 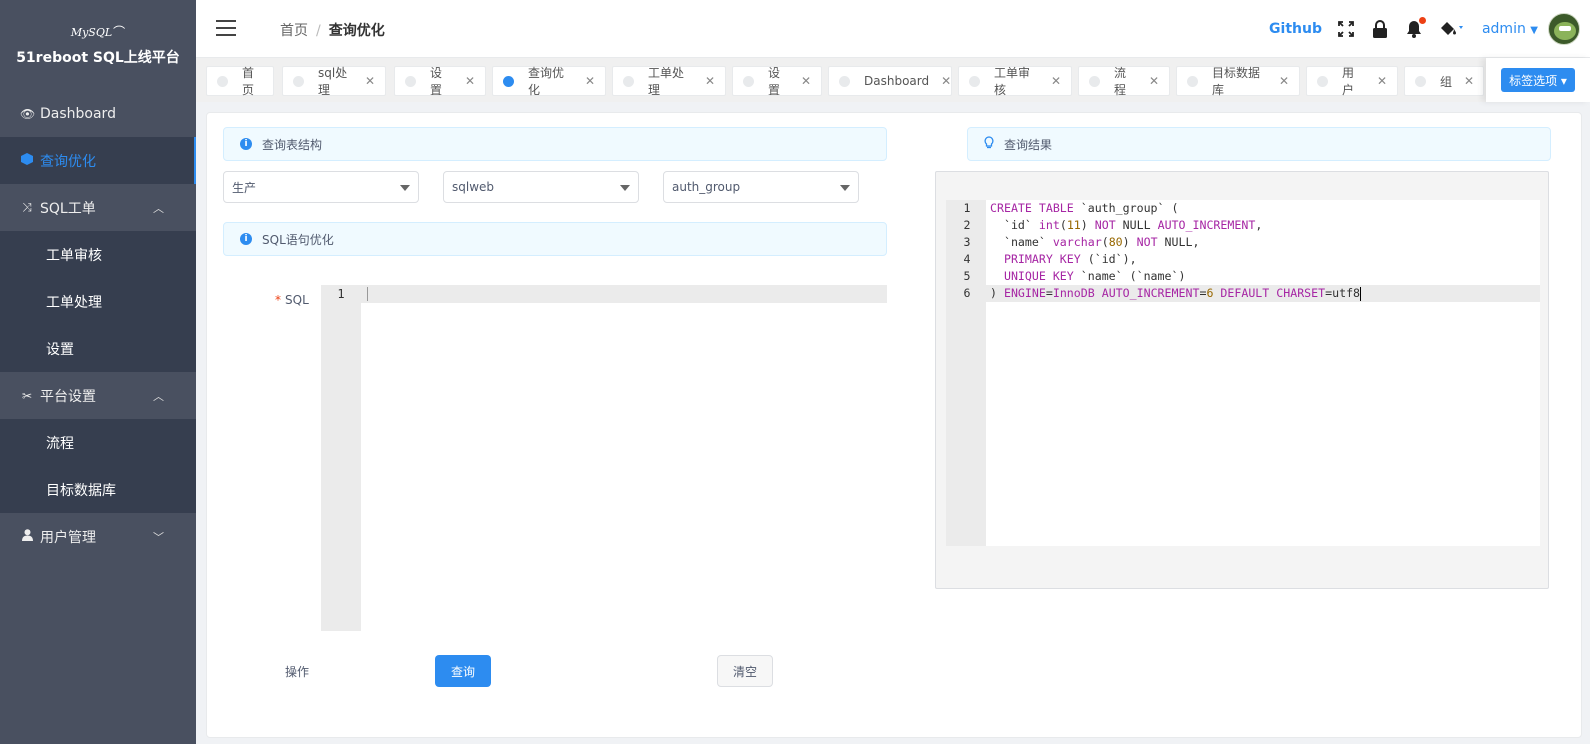 What do you see at coordinates (1415, 28) in the screenshot?
I see `bell-icon` at bounding box center [1415, 28].